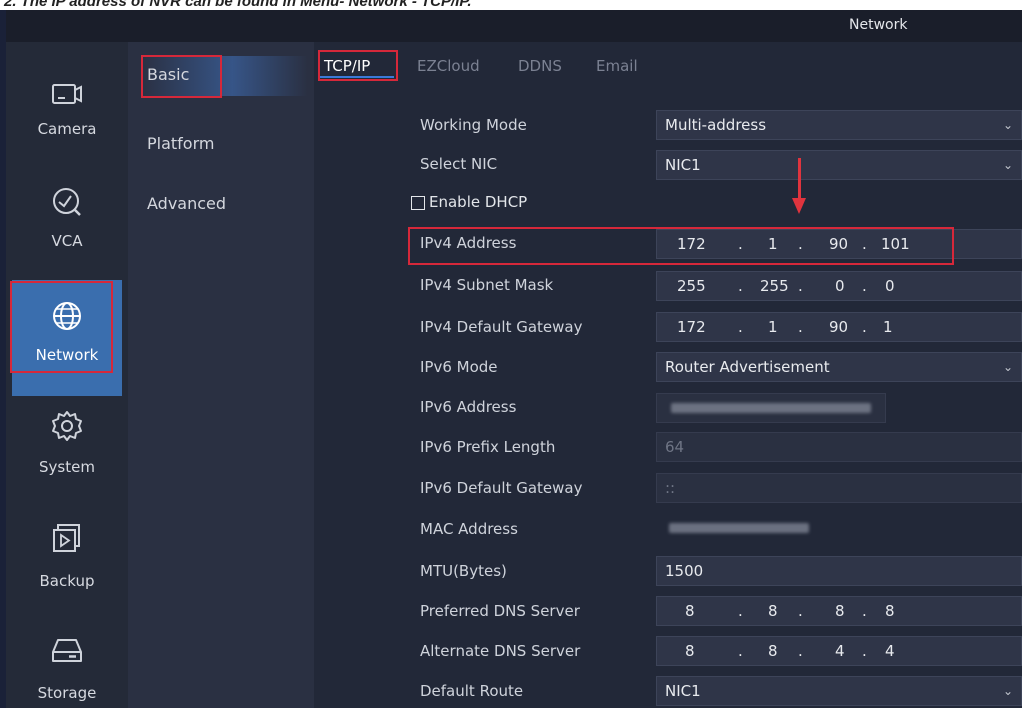 Image resolution: width=1022 pixels, height=708 pixels. I want to click on working-mode-label: Working Mode, so click(473, 125).